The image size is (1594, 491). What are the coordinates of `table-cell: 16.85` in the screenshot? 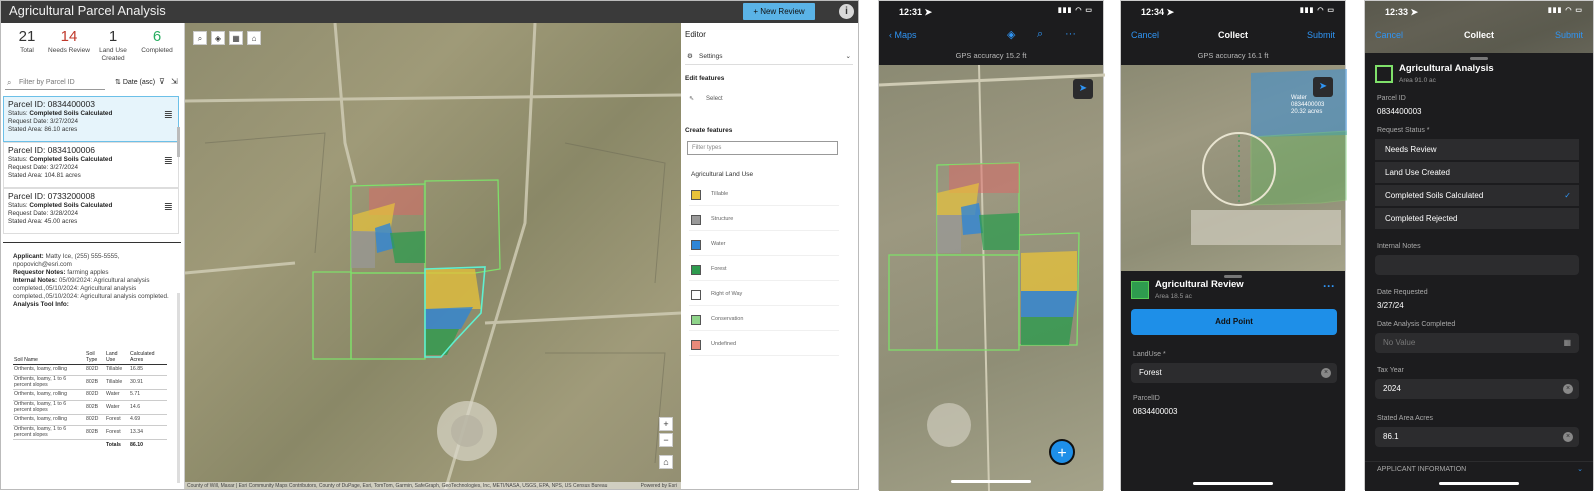 It's located at (148, 370).